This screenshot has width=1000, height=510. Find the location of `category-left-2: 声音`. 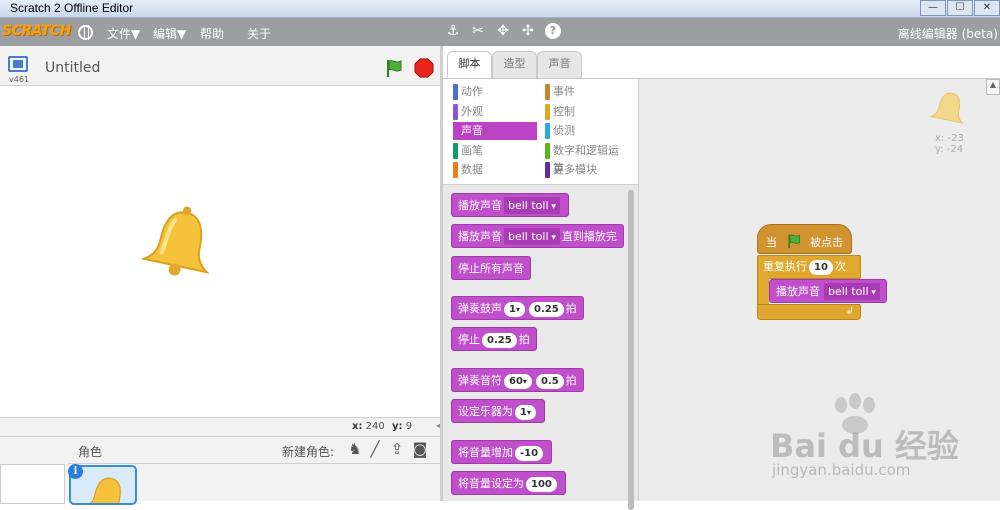

category-left-2: 声音 is located at coordinates (495, 131).